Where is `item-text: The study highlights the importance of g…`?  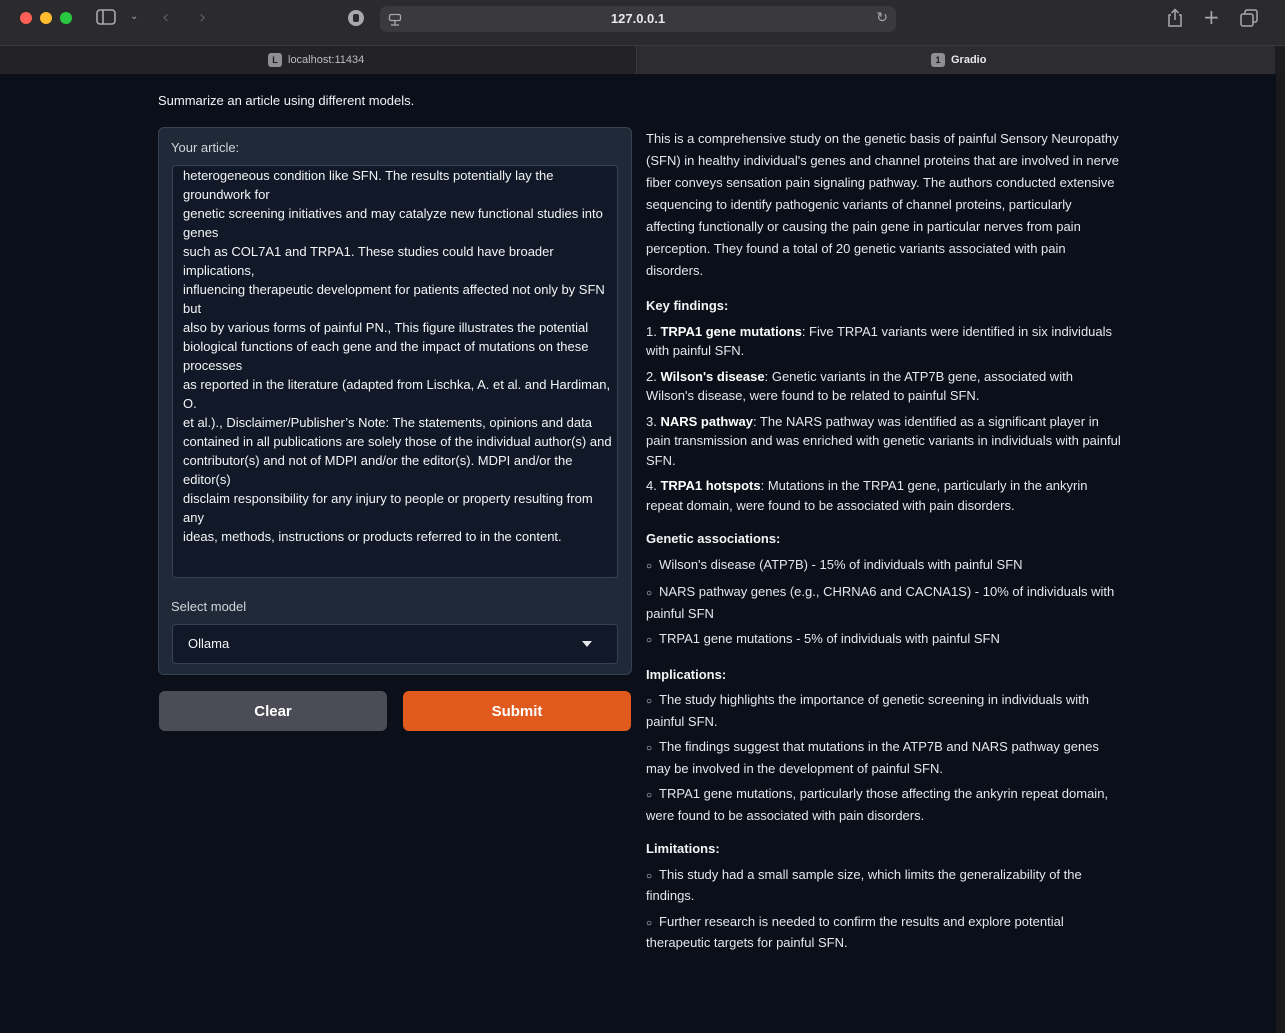 item-text: The study highlights the importance of g… is located at coordinates (868, 710).